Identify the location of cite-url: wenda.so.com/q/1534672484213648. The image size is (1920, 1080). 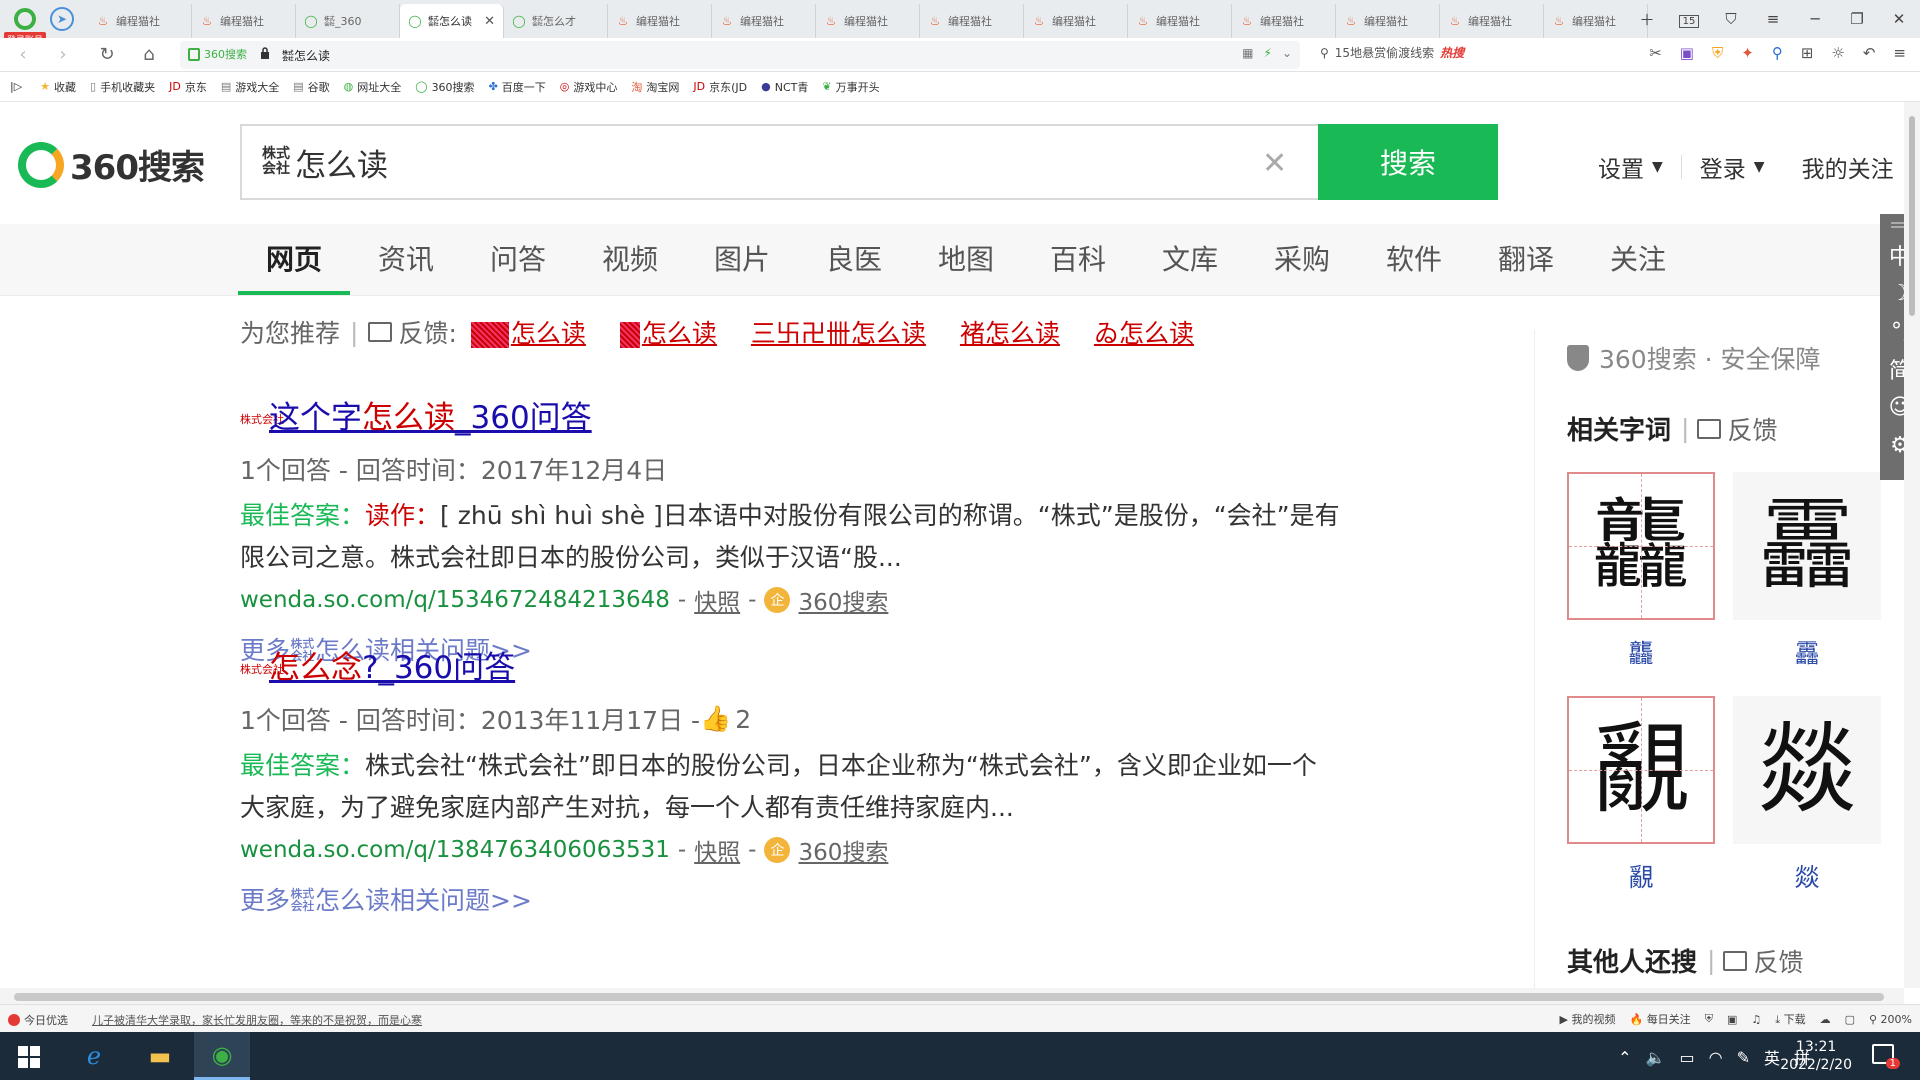
(455, 600).